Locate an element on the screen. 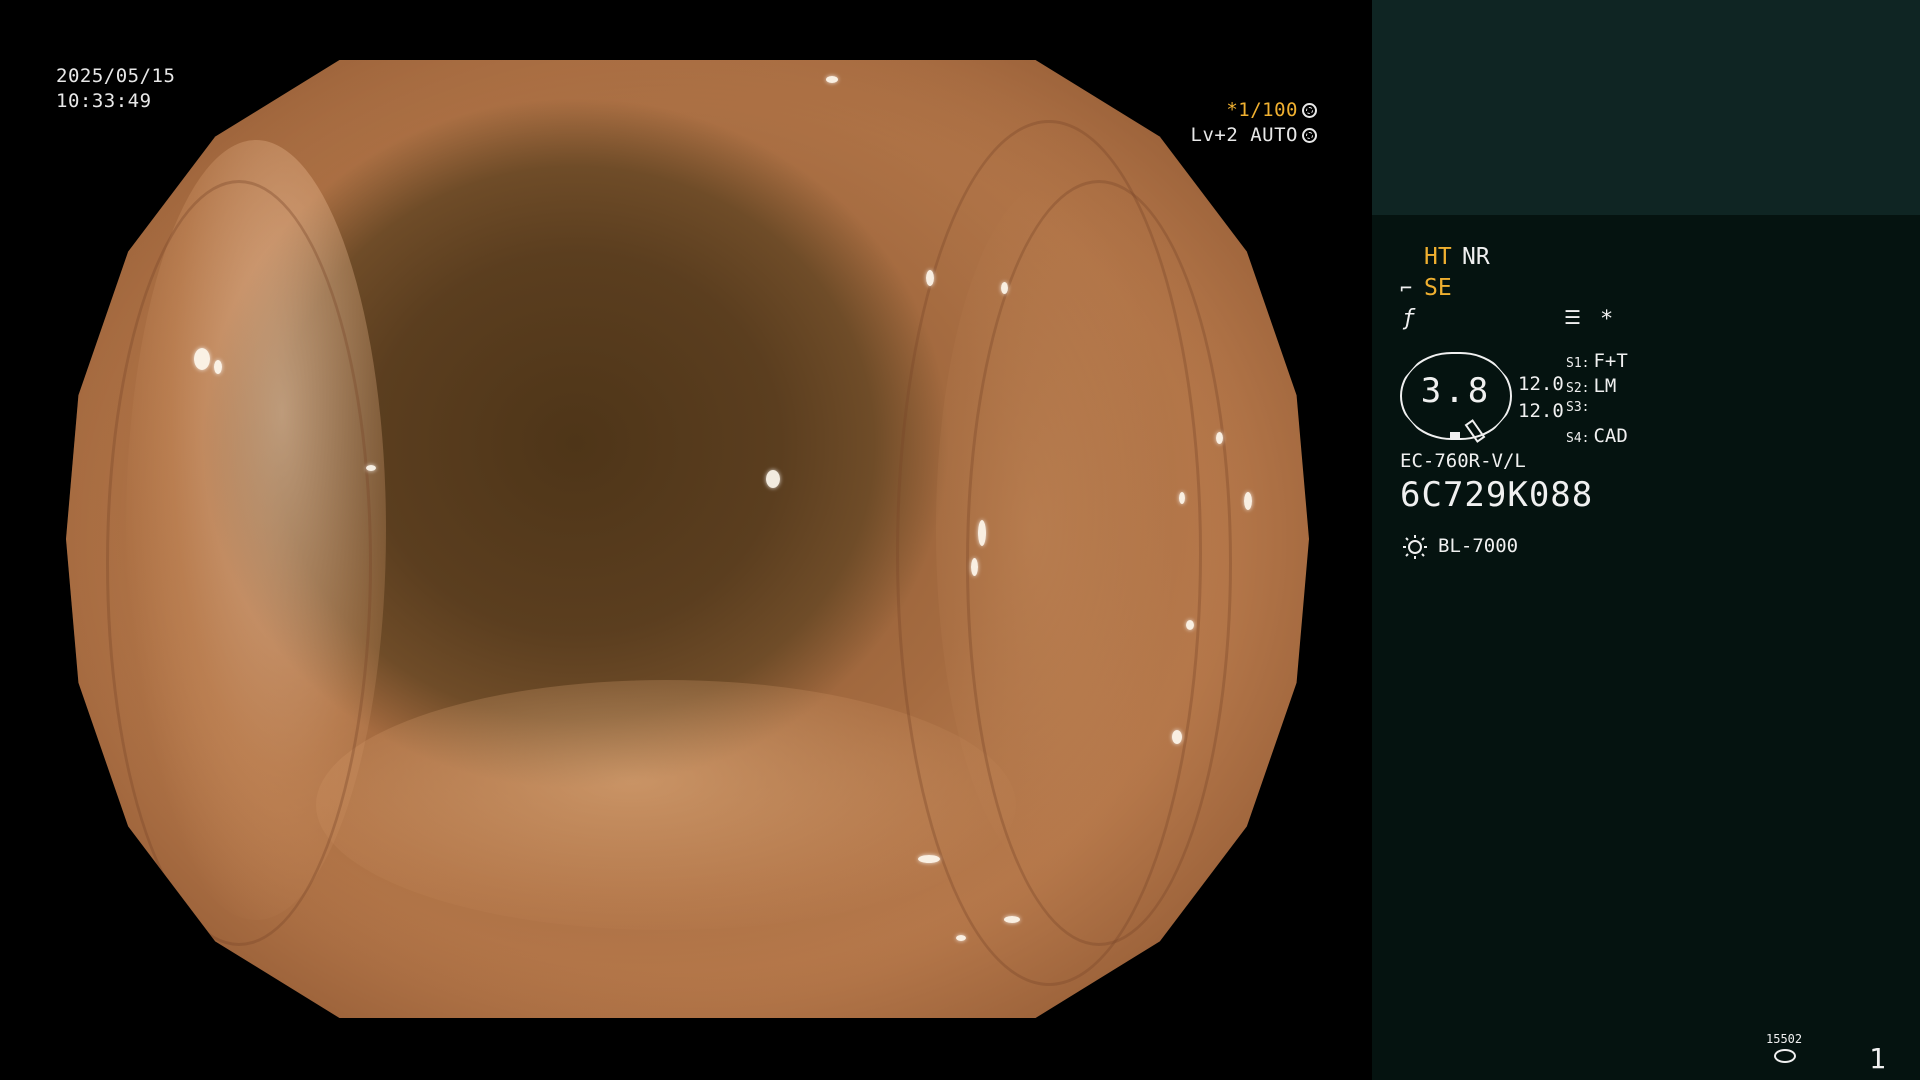 The image size is (1920, 1080). switch-settings-list: S1: F+T S2: LM S3: S4: CAD is located at coordinates (1597, 400).